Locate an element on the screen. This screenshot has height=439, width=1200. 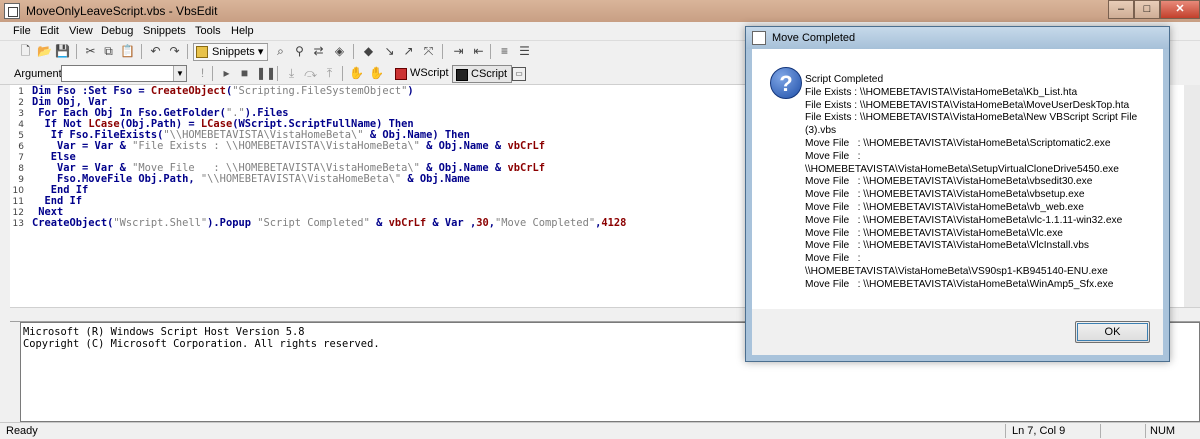
arguments-combo: ▼ is located at coordinates (124, 73).